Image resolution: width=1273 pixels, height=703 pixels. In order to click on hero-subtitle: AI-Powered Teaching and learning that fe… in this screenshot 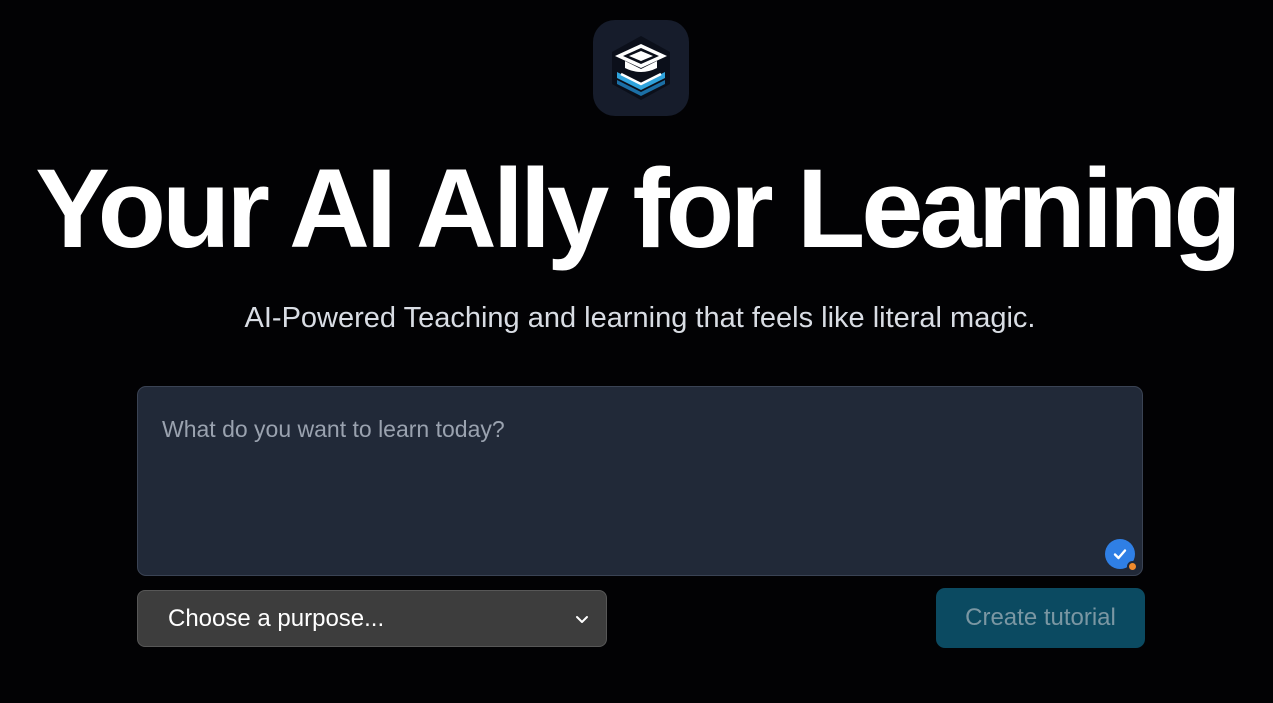, I will do `click(640, 318)`.